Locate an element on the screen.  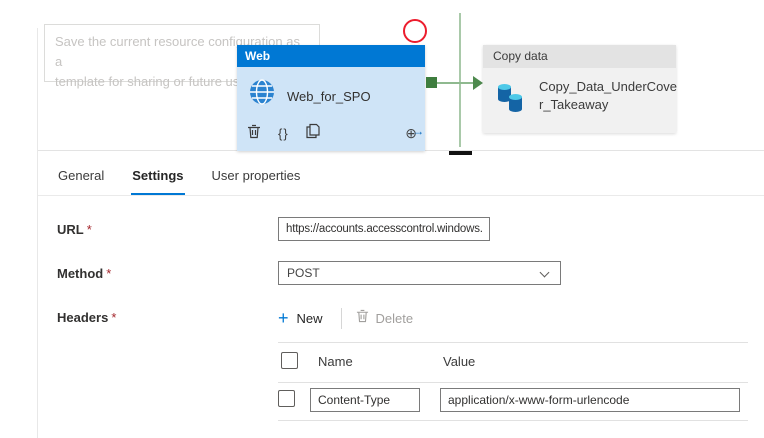
code-view-icon: {} is located at coordinates (283, 133).